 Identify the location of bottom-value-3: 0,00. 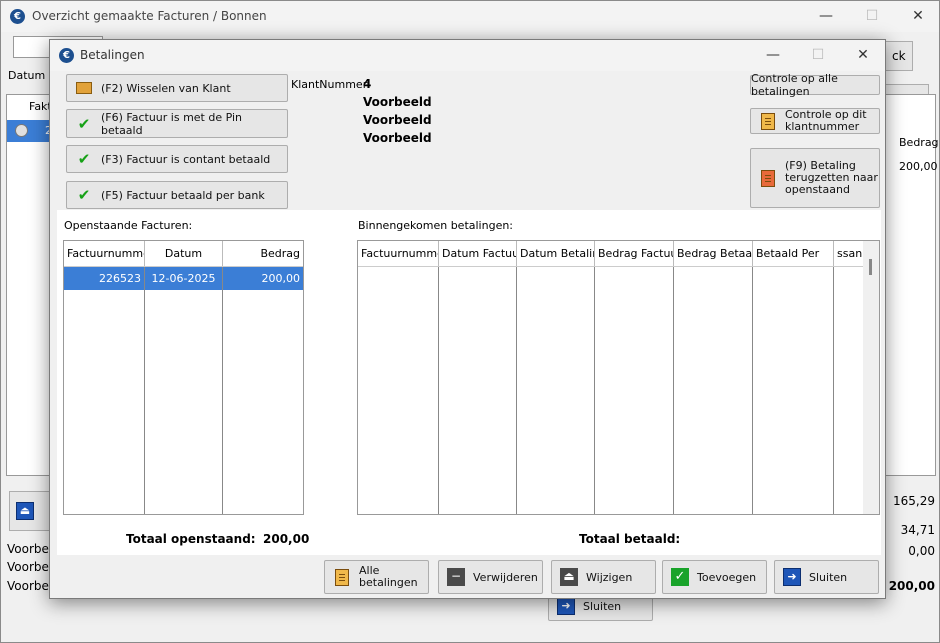
(921, 551).